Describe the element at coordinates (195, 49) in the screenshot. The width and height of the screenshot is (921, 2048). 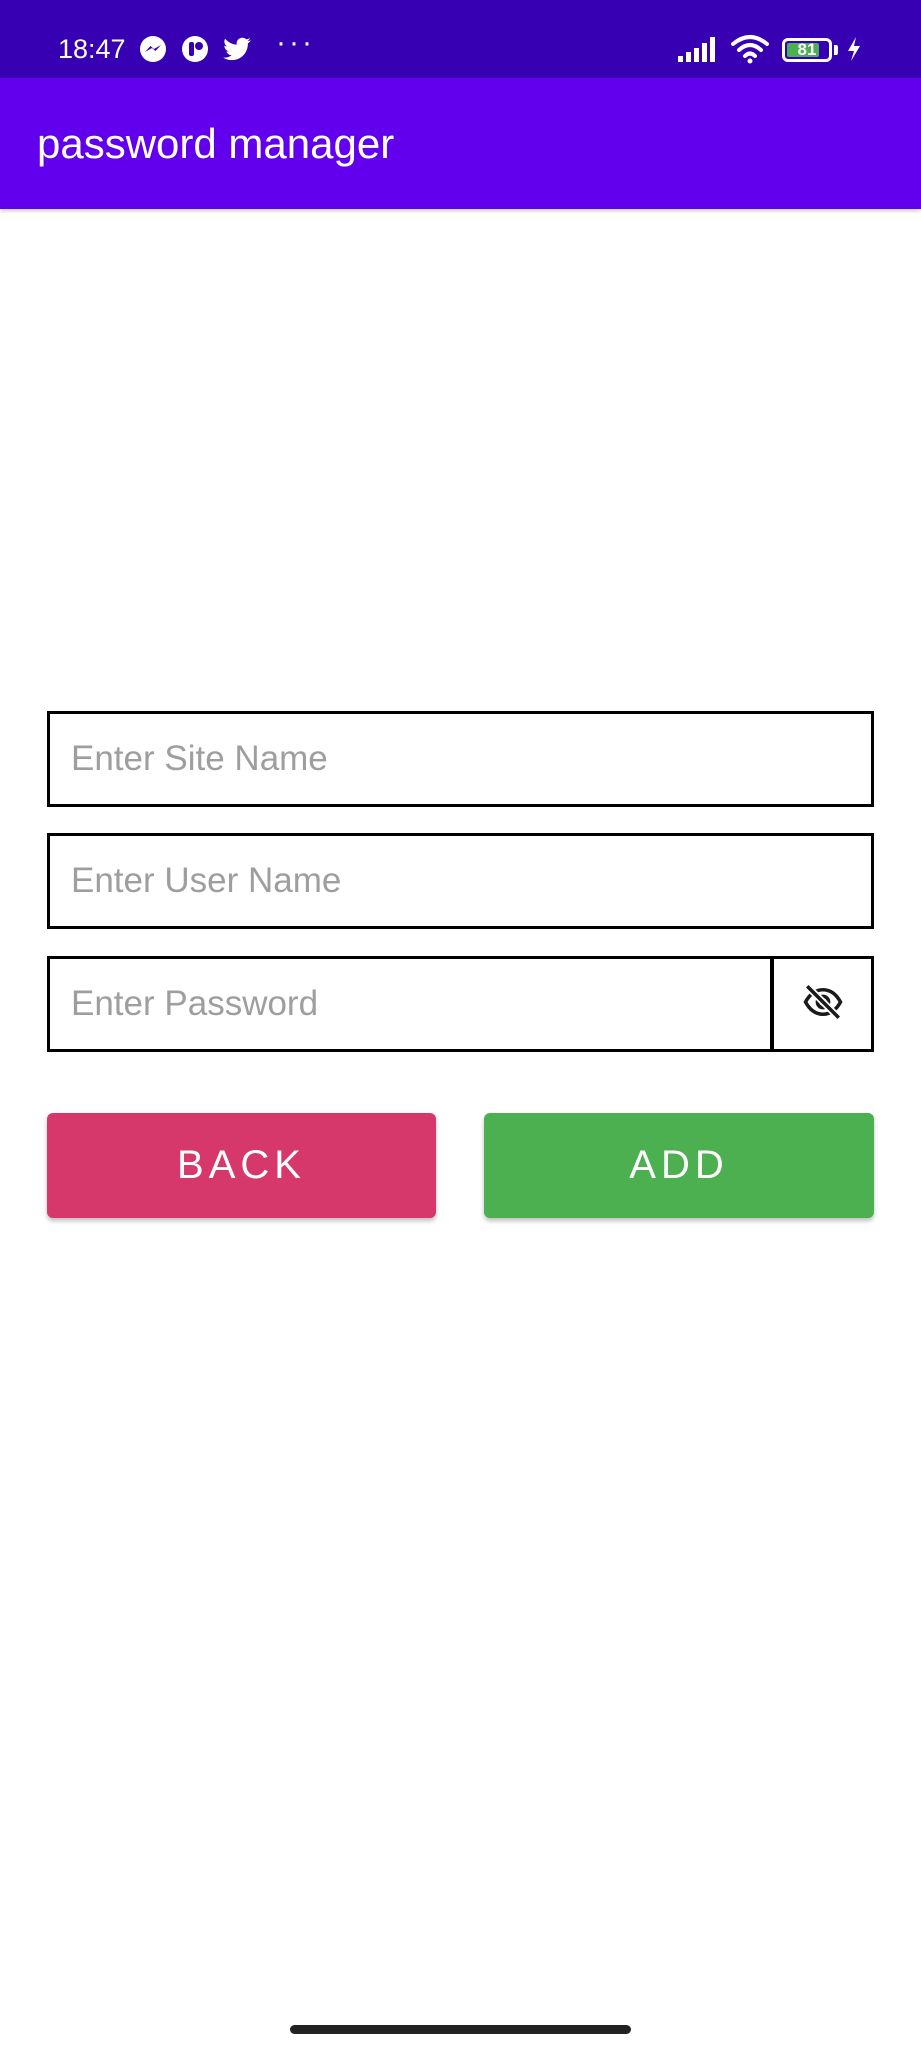
I see `app-notification-icon` at that location.